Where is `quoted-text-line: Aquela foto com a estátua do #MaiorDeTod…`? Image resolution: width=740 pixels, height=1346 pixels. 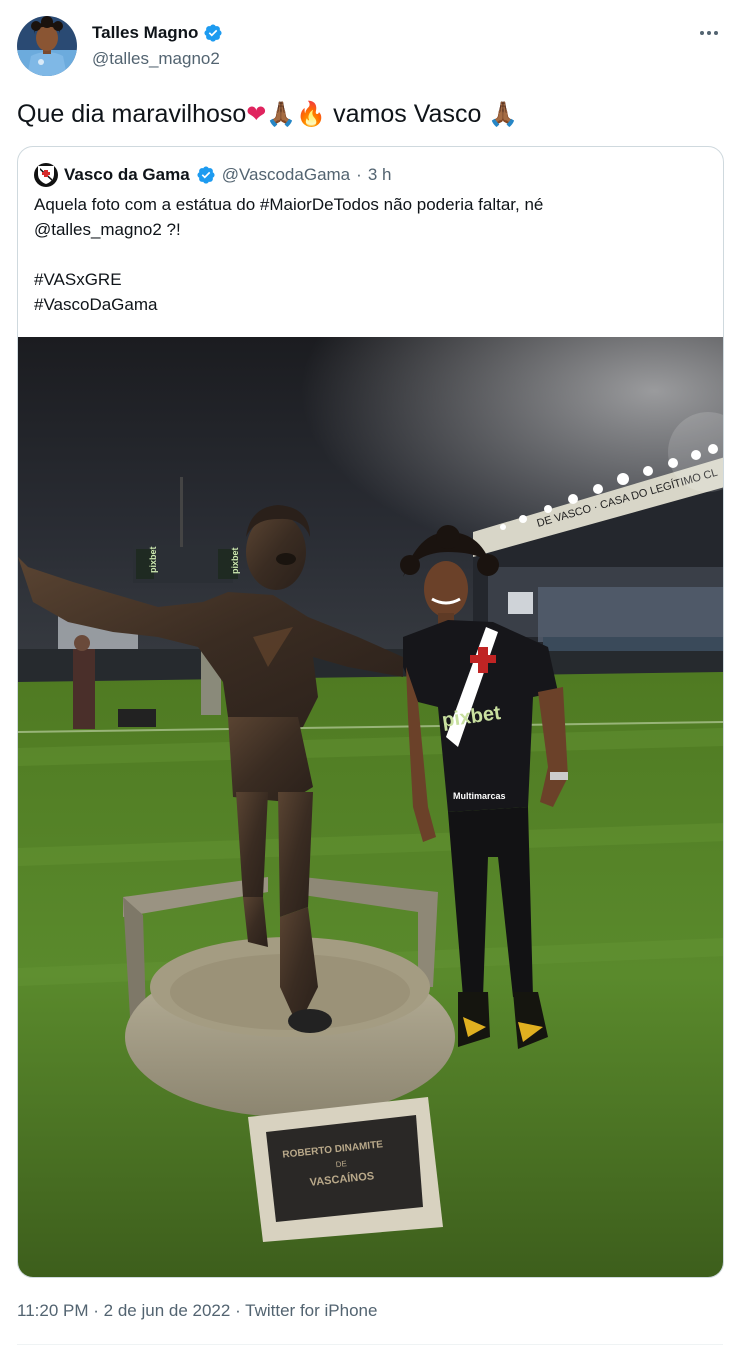
quoted-text-line: Aquela foto com a estátua do #MaiorDeTod… is located at coordinates (289, 204).